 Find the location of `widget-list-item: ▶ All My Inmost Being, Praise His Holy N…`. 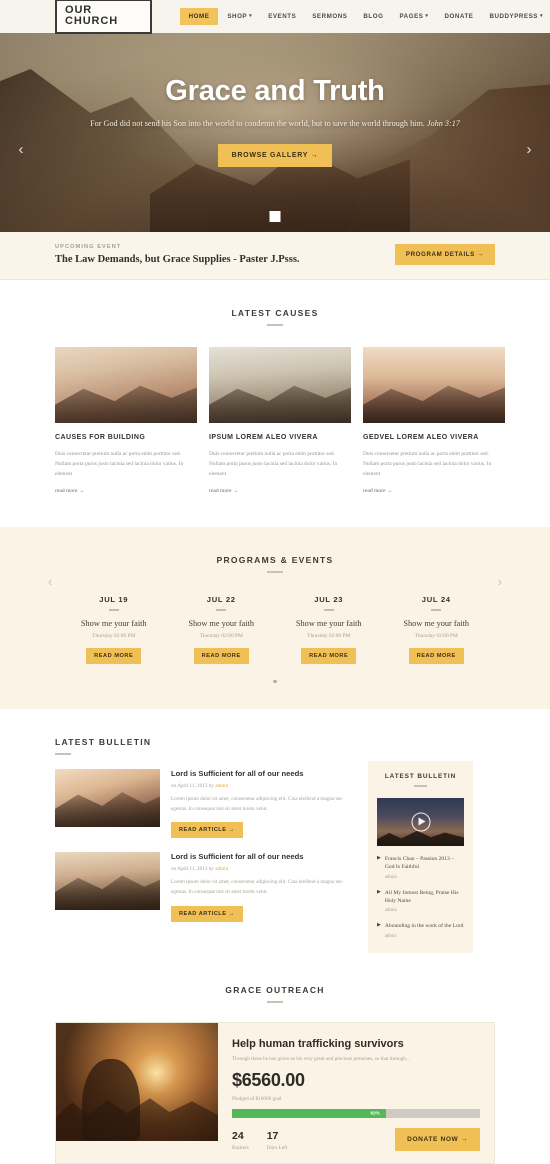

widget-list-item: ▶ All My Inmost Being, Praise His Holy N… is located at coordinates (420, 901).